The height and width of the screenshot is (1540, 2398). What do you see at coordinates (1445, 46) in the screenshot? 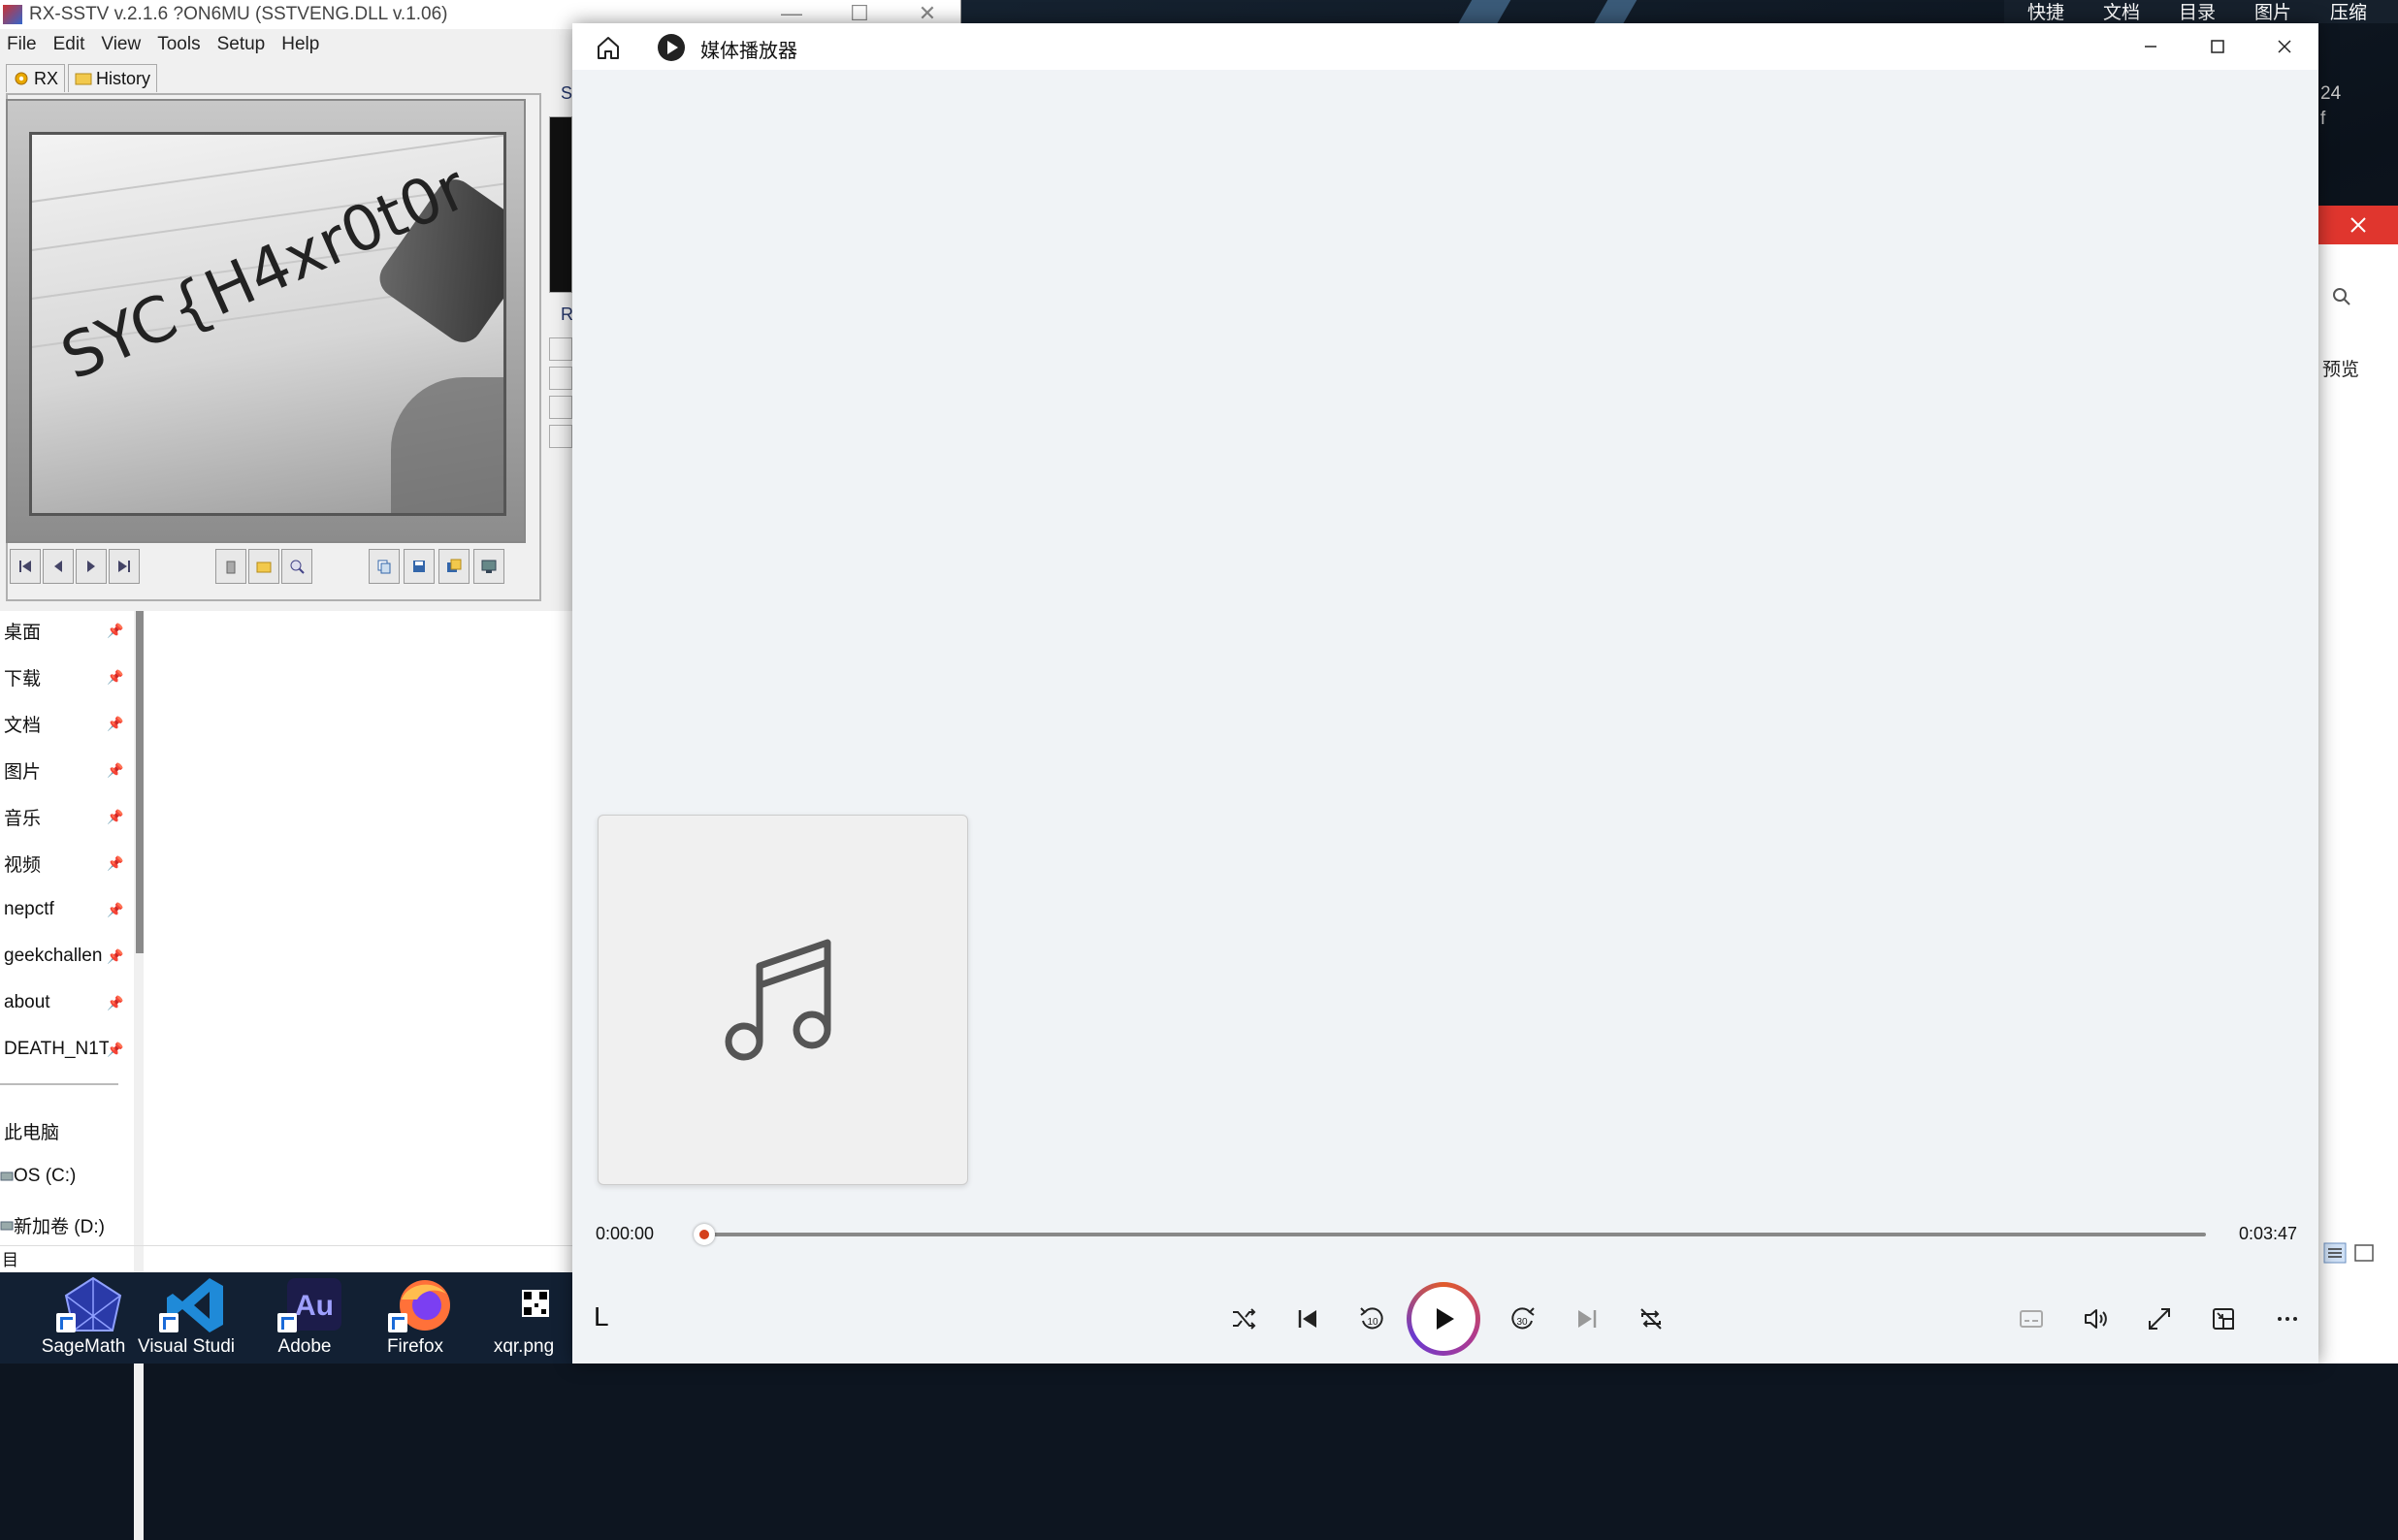
I see `player-titlebar: 媒体播放器` at bounding box center [1445, 46].